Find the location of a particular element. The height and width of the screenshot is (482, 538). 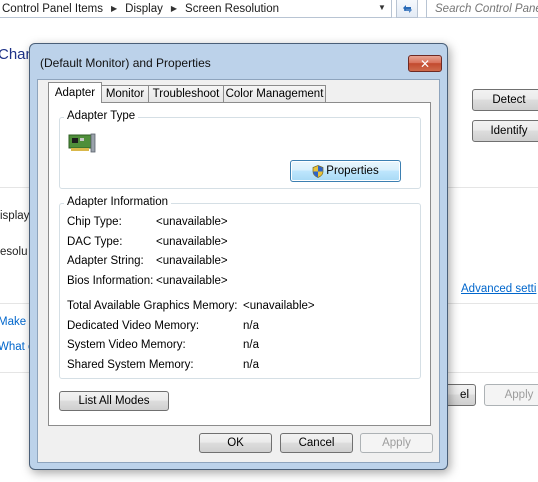

list-all-modes-button: List All Modes is located at coordinates (114, 401).